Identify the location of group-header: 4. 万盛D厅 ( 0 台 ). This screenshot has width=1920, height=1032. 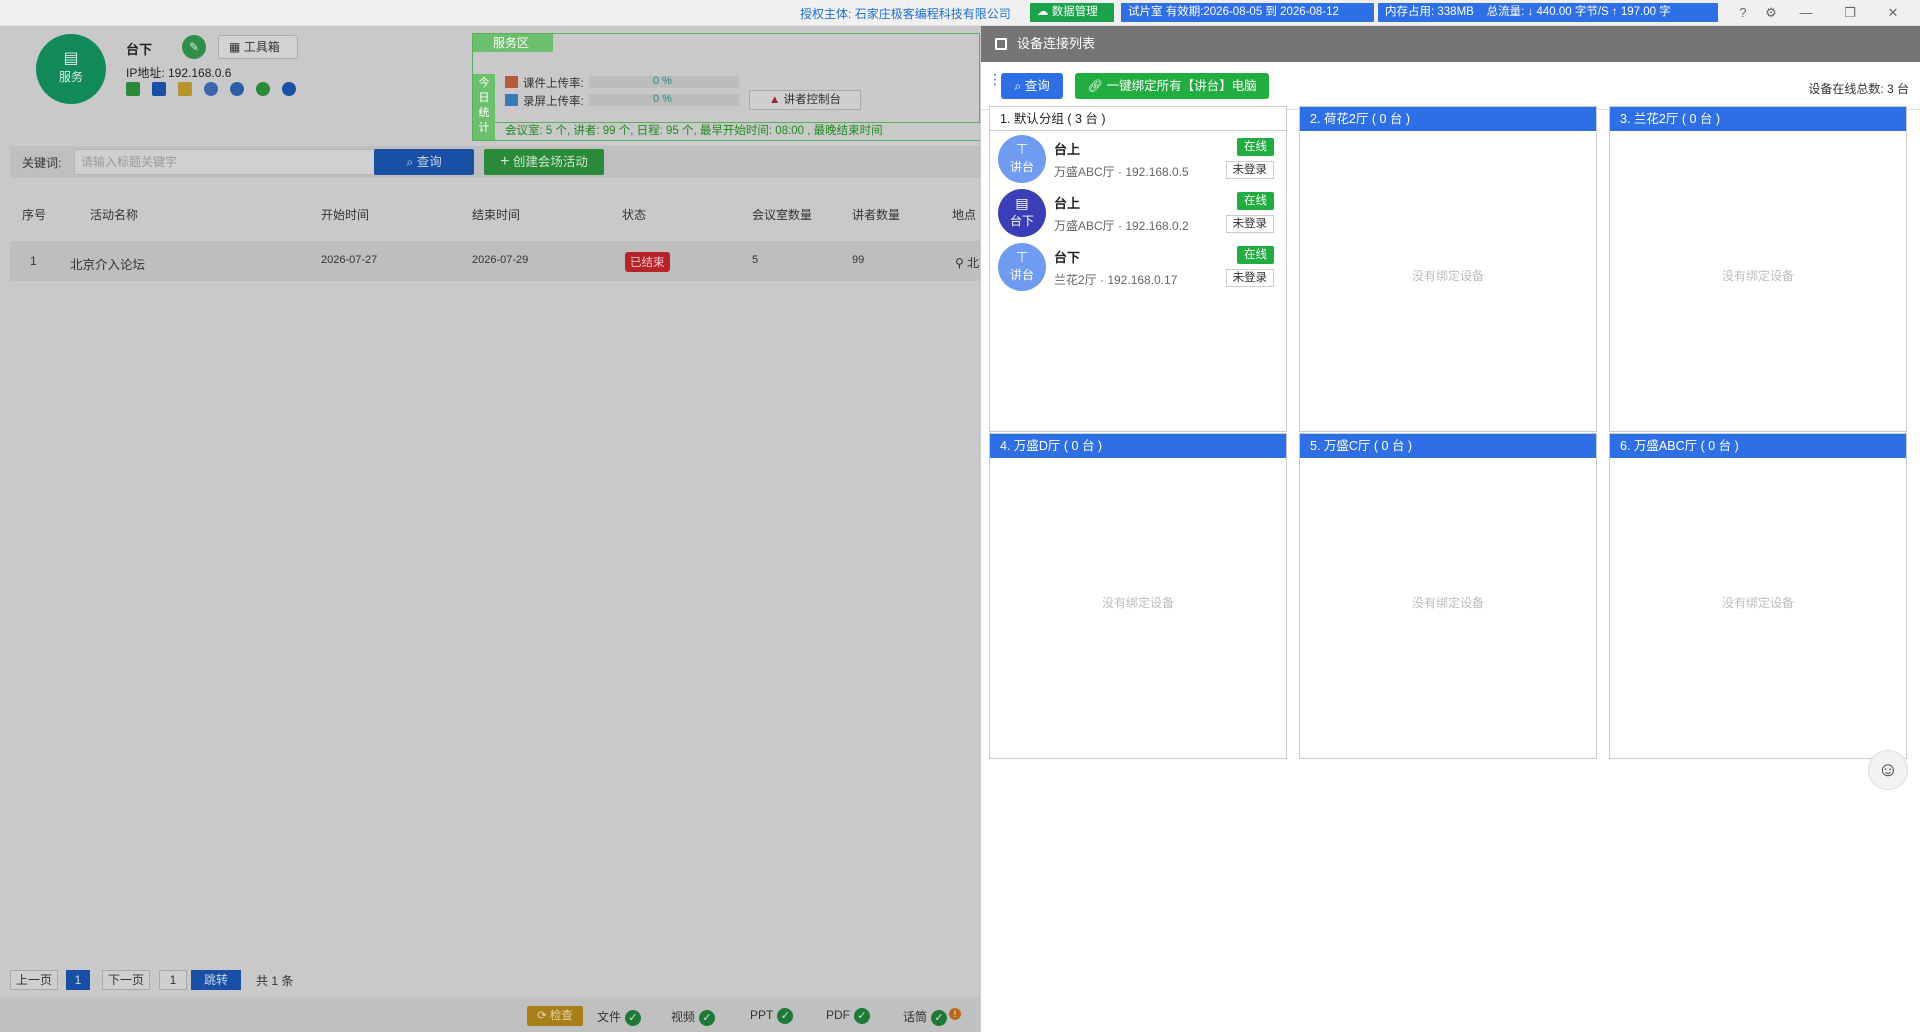
(1138, 446).